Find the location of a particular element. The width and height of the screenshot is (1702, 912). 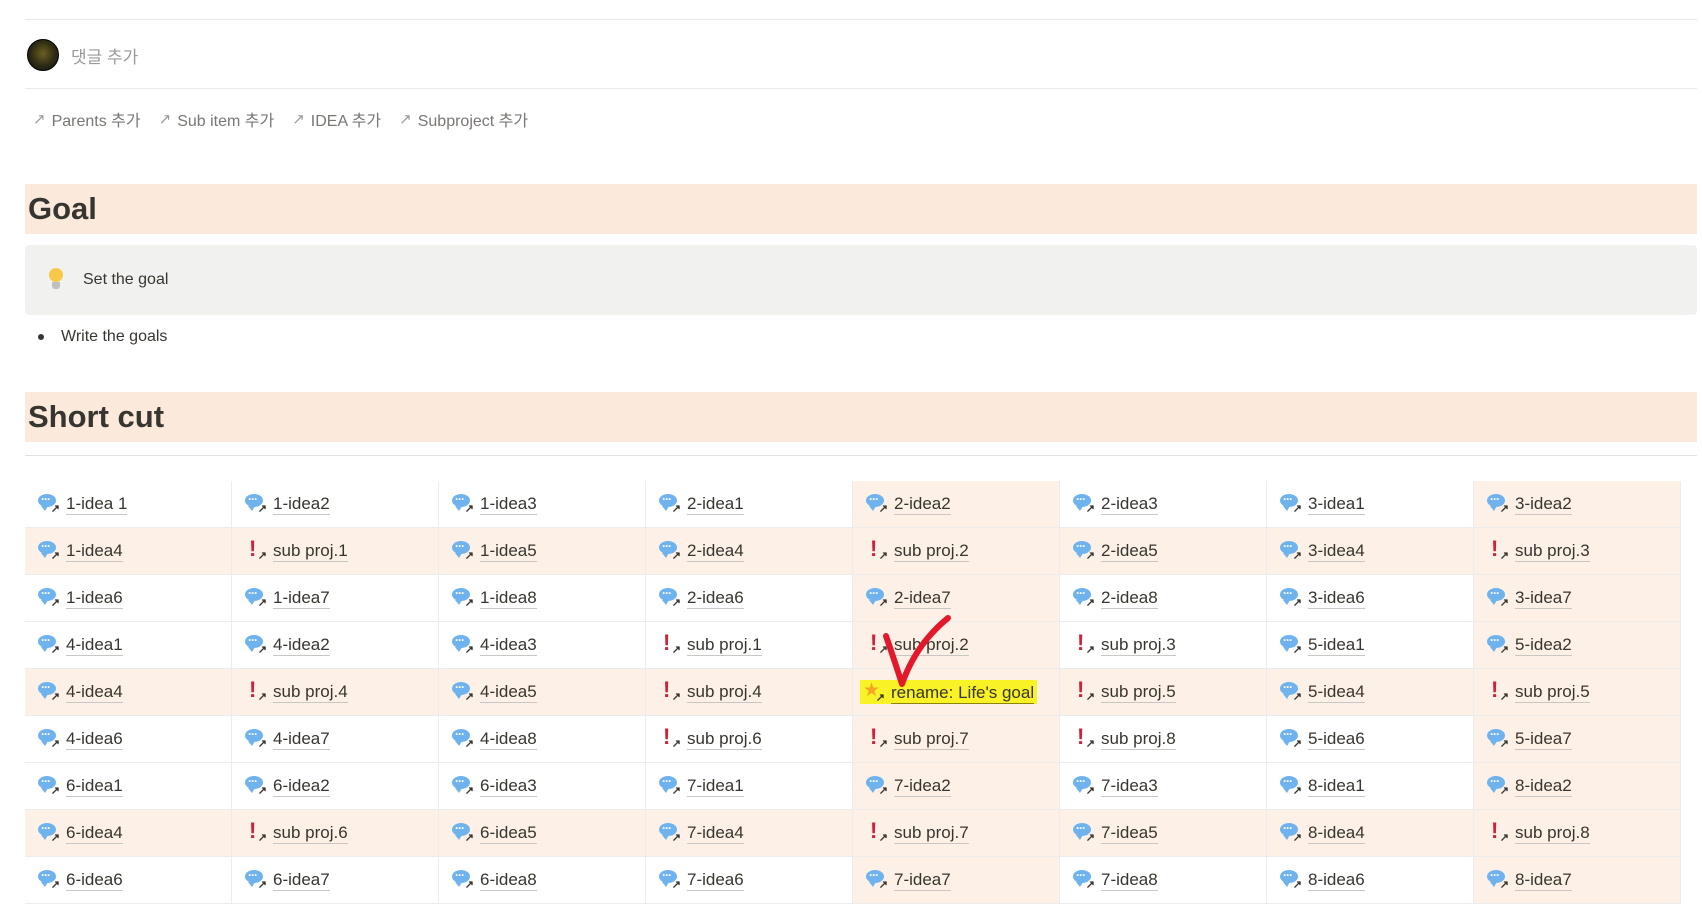

idea-link-cell: ··· ↗ 5-idea7 is located at coordinates (1577, 739).